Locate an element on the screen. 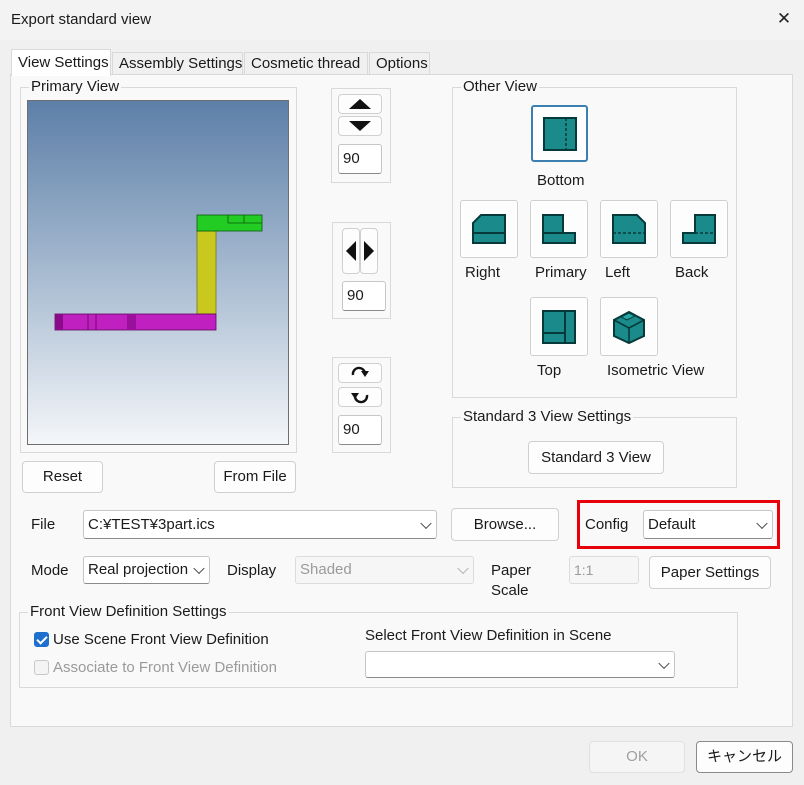  ok-button: OK is located at coordinates (637, 757).